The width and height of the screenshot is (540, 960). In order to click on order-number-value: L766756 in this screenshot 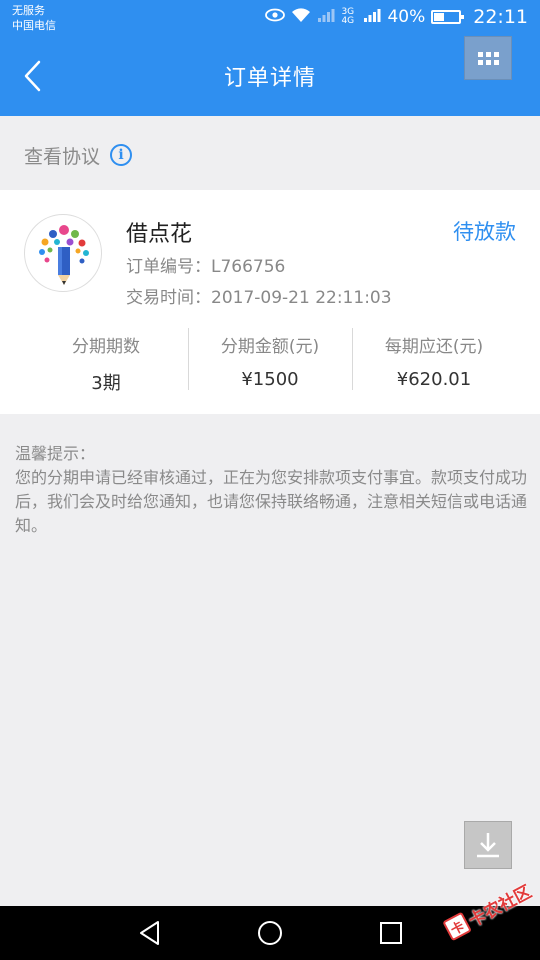, I will do `click(248, 267)`.